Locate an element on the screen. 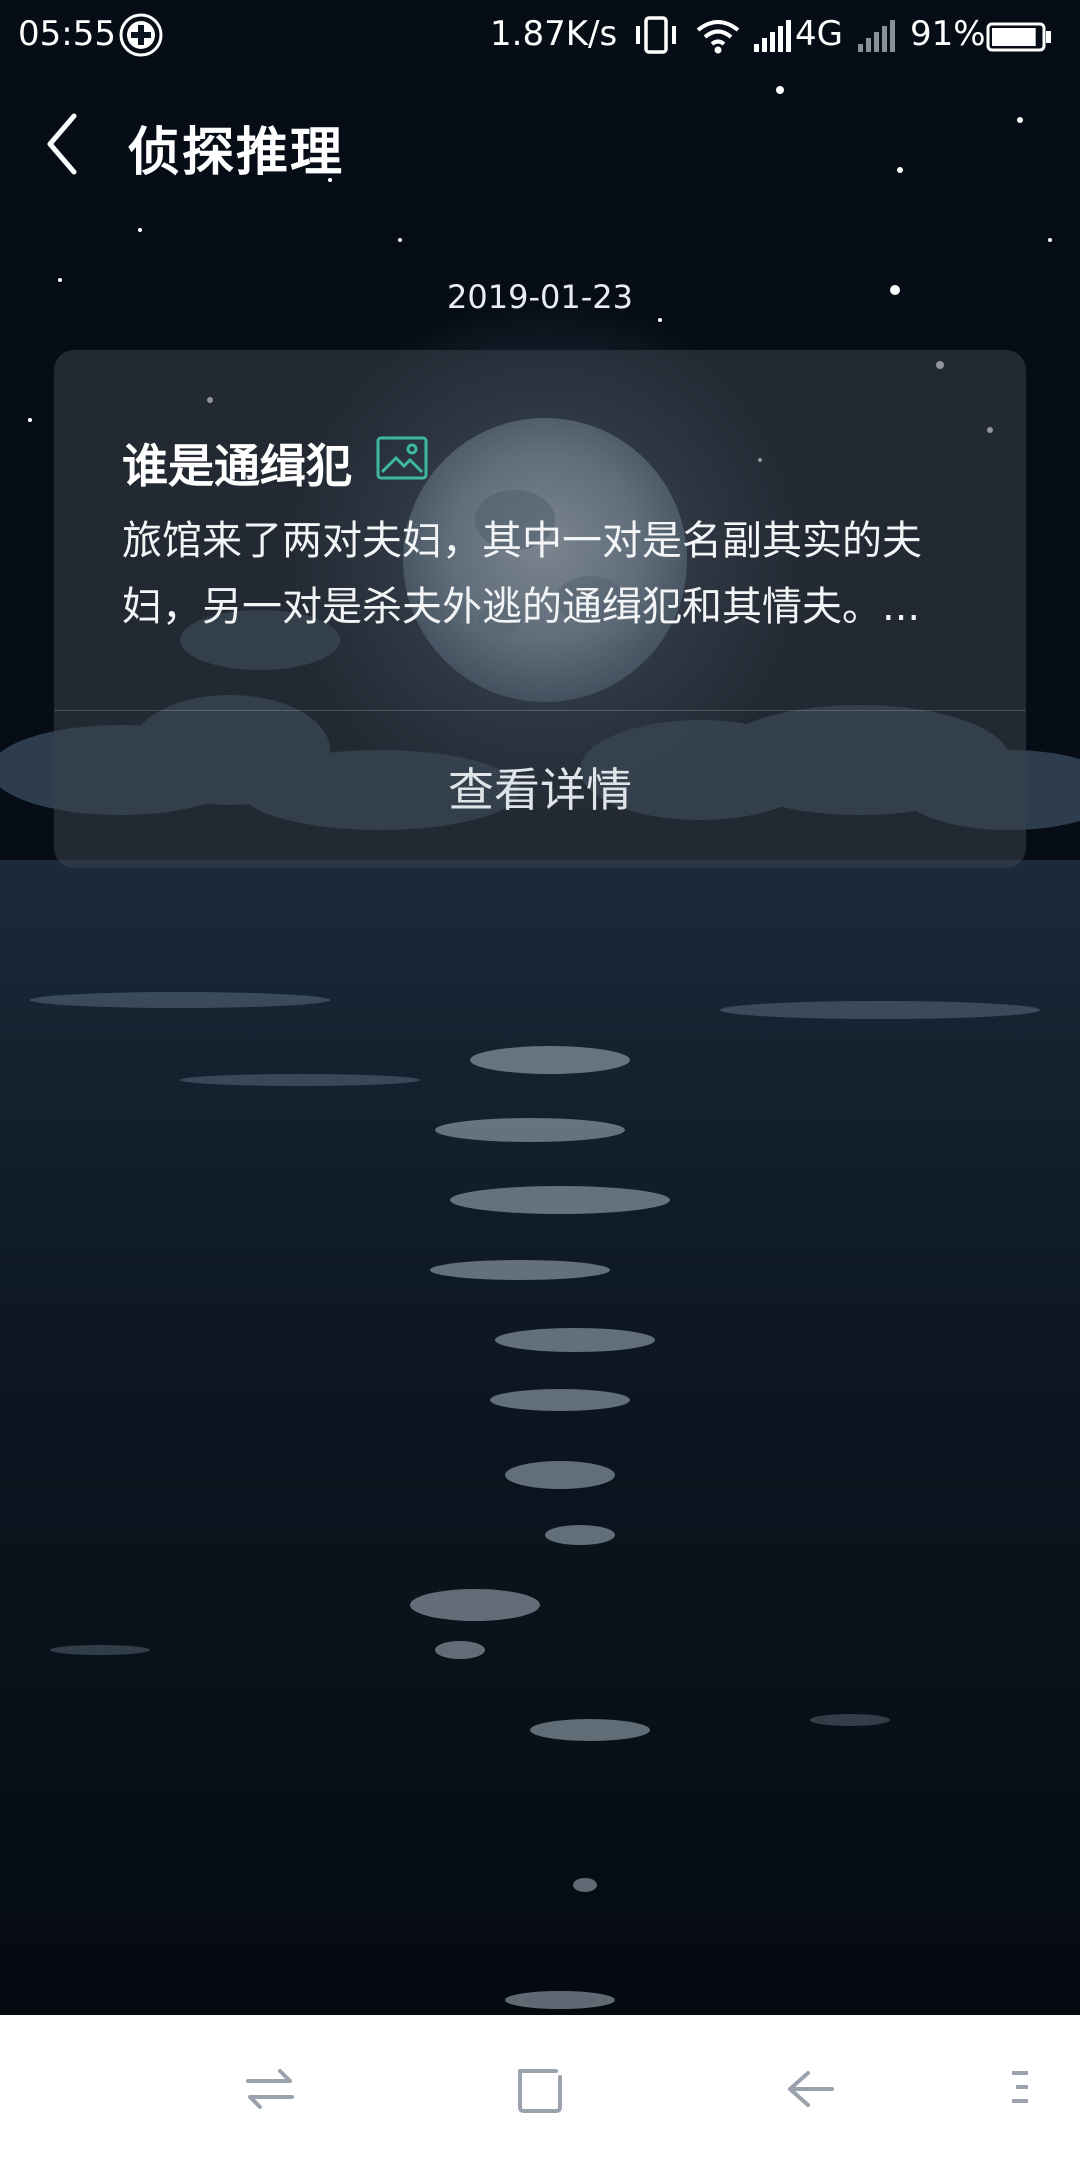 This screenshot has width=1080, height=2160. network-speed: 1.87K/s is located at coordinates (554, 34).